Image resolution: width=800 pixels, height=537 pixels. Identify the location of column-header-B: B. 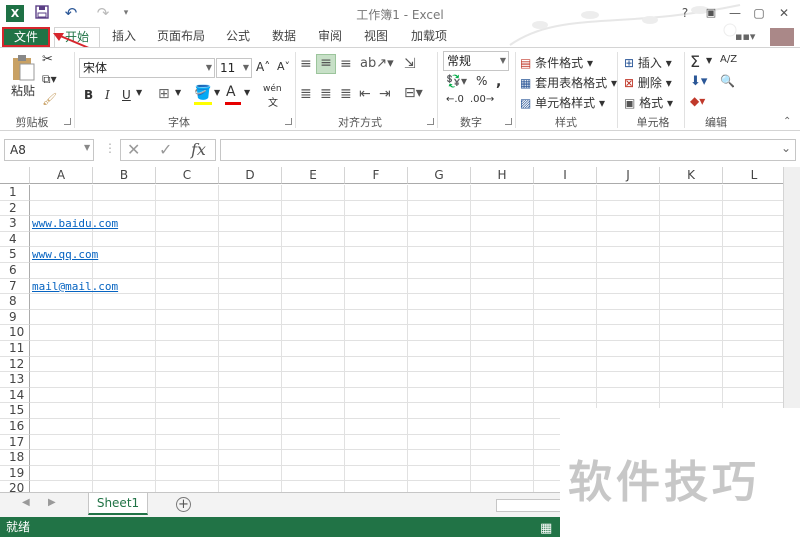
(124, 175).